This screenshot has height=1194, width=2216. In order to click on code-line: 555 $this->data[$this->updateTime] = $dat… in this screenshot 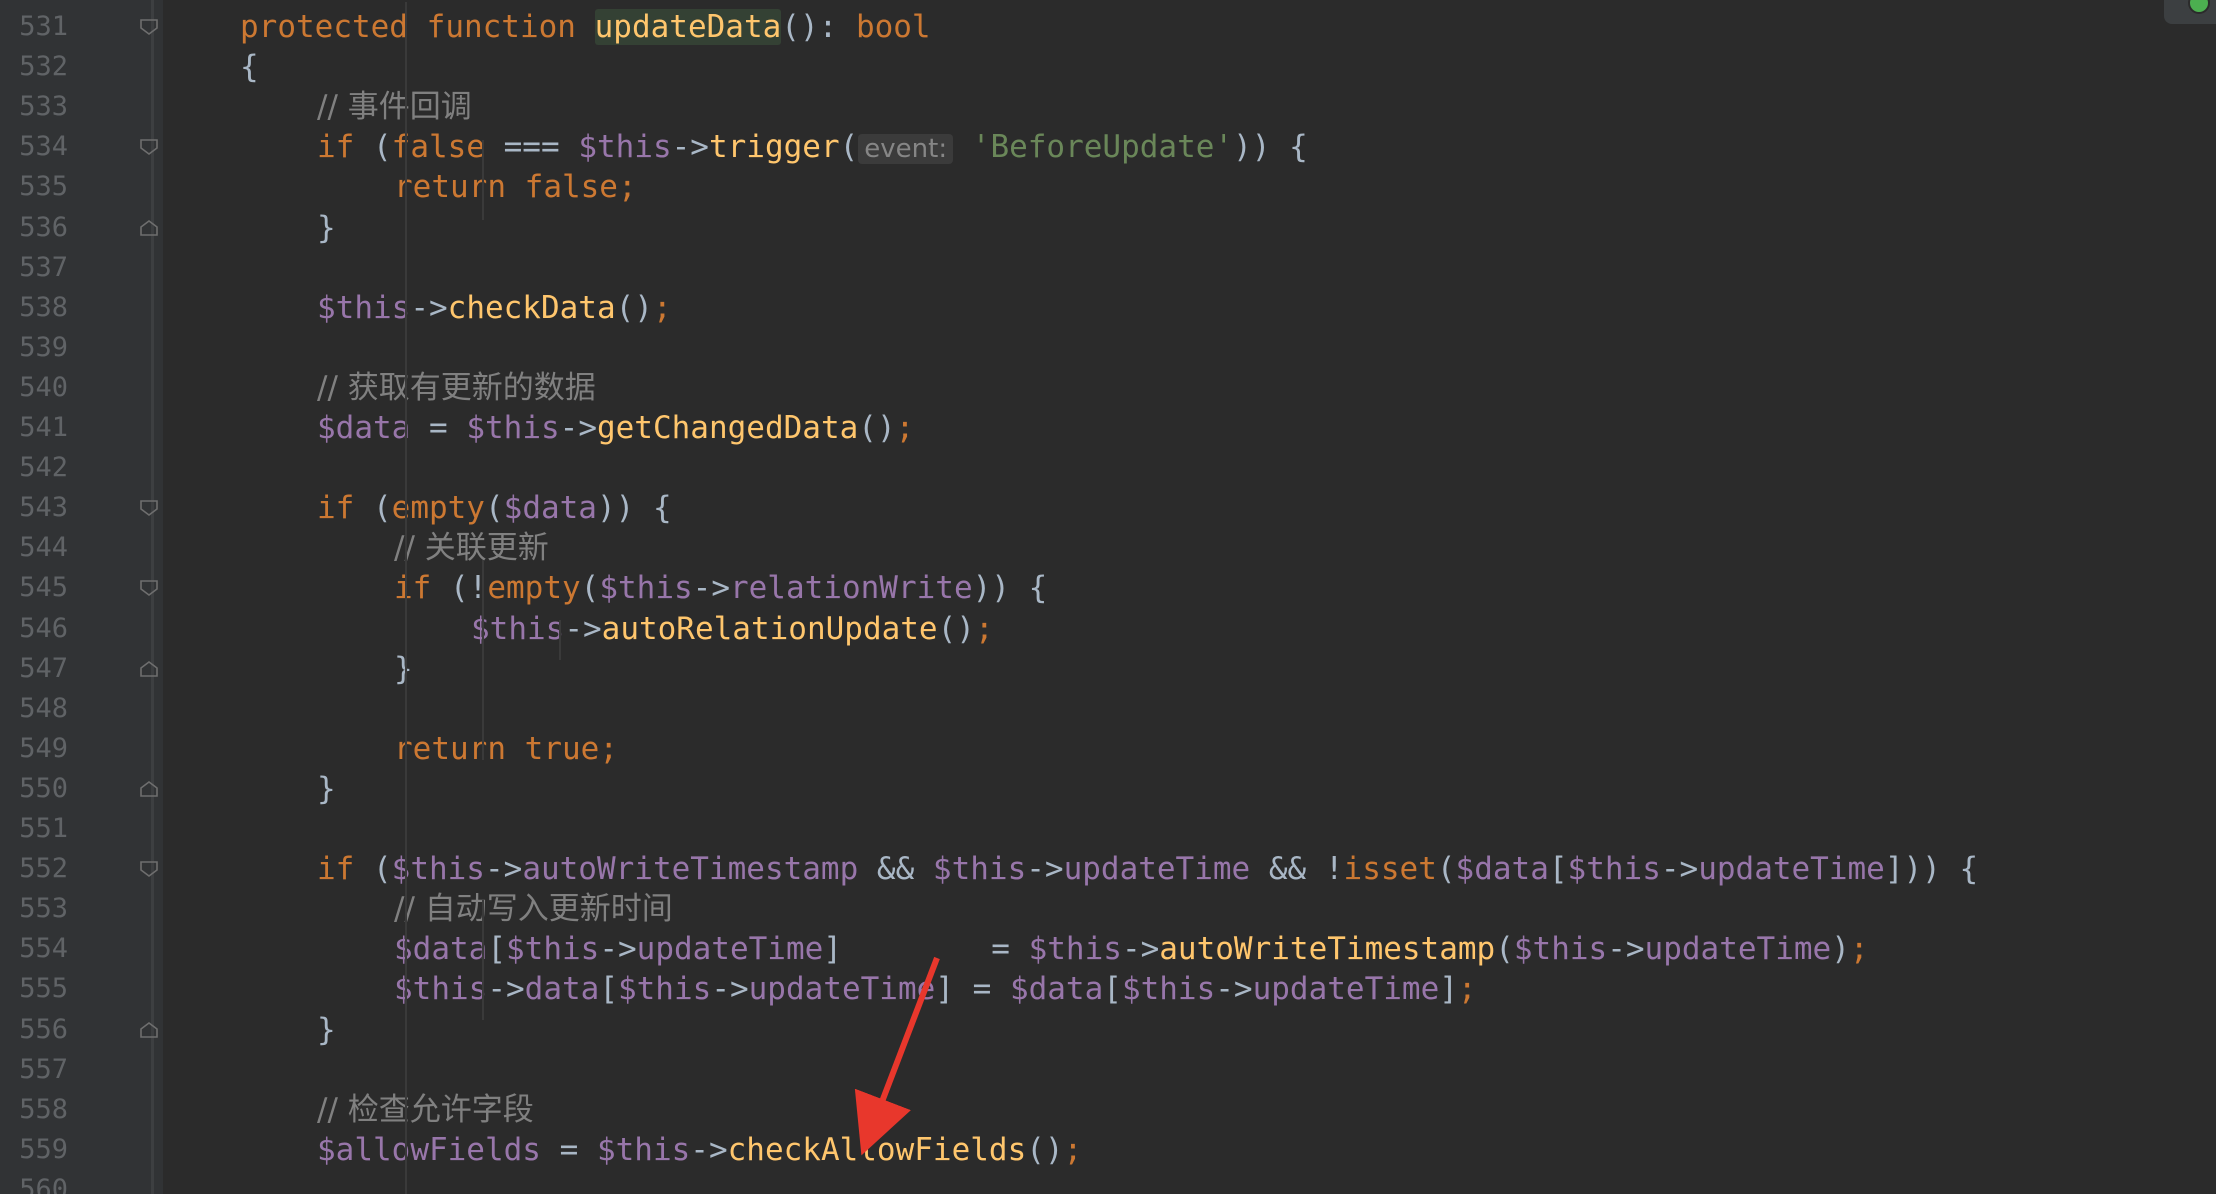, I will do `click(1108, 989)`.